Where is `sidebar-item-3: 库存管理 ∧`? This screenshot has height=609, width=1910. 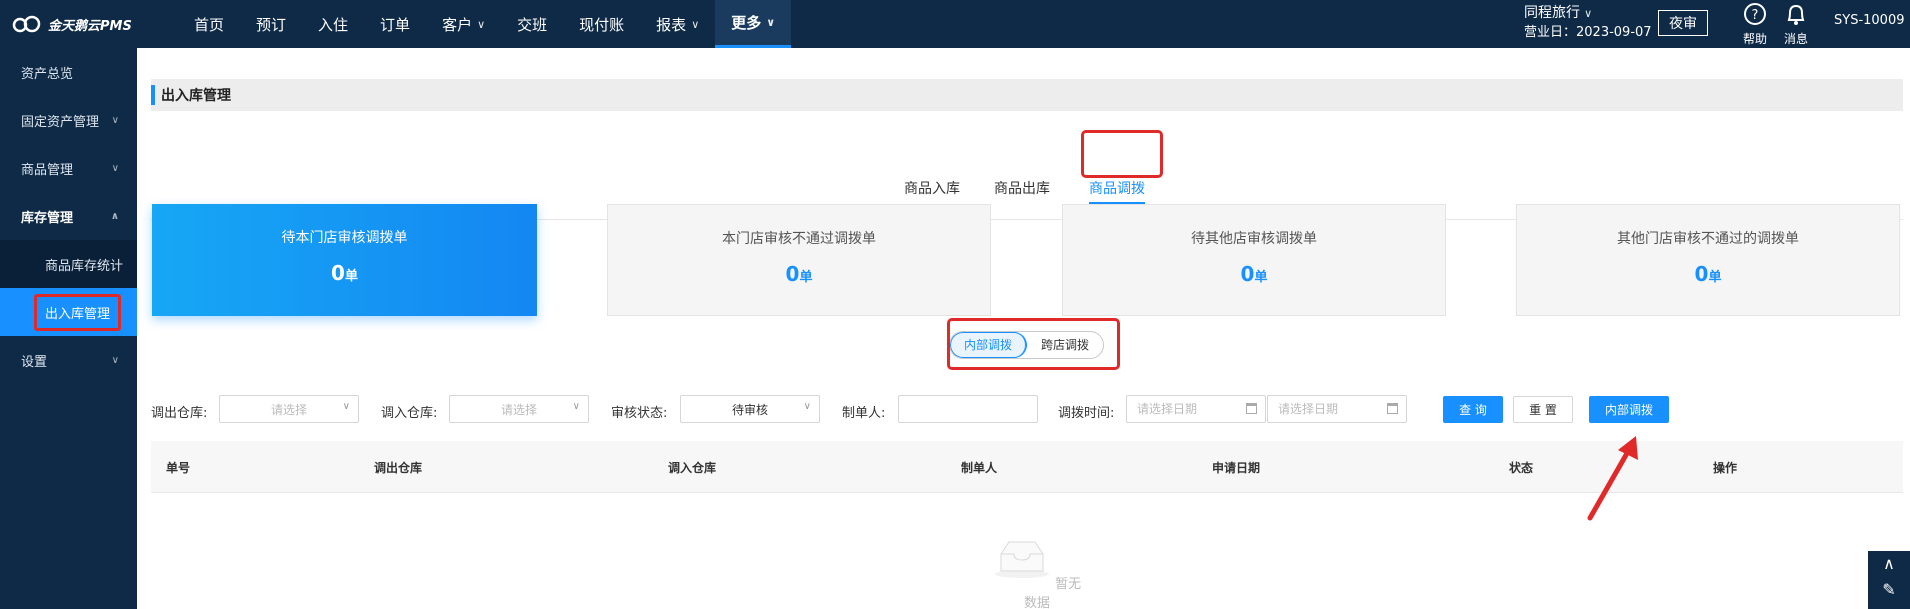
sidebar-item-3: 库存管理 ∧ is located at coordinates (68, 216).